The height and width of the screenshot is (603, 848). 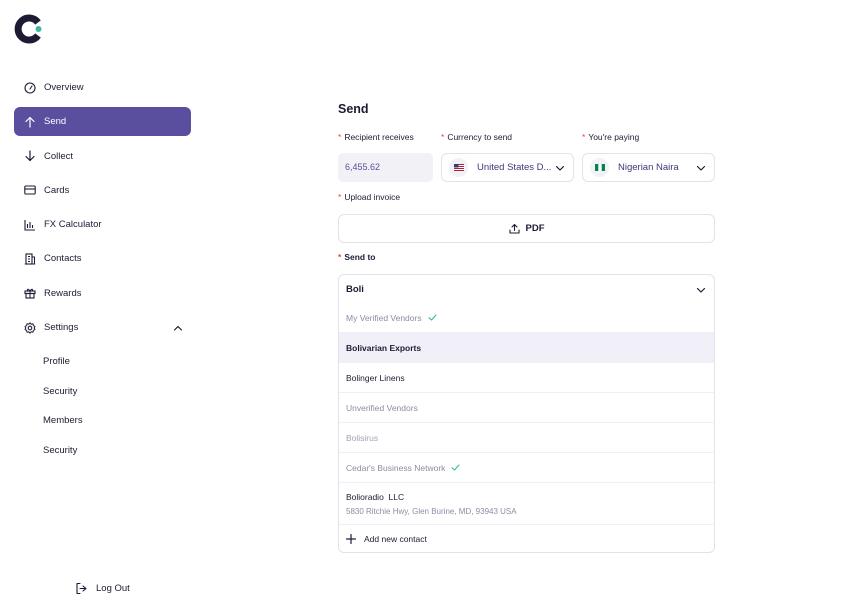 What do you see at coordinates (81, 588) in the screenshot?
I see `logout-icon` at bounding box center [81, 588].